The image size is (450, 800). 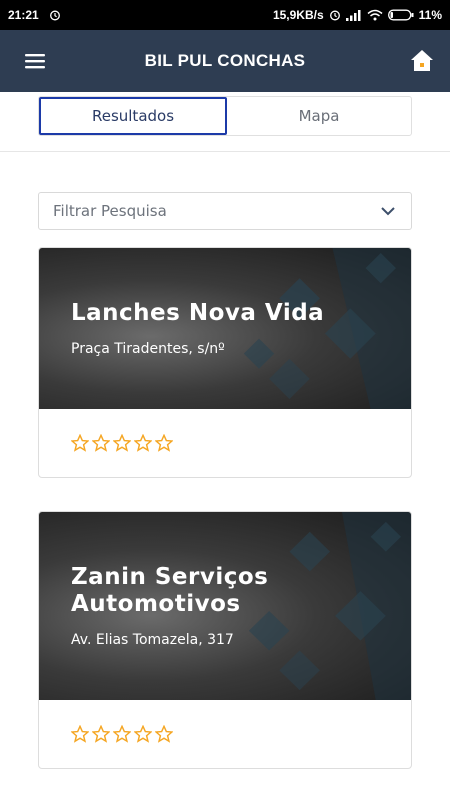 I want to click on battery-icon, so click(x=400, y=15).